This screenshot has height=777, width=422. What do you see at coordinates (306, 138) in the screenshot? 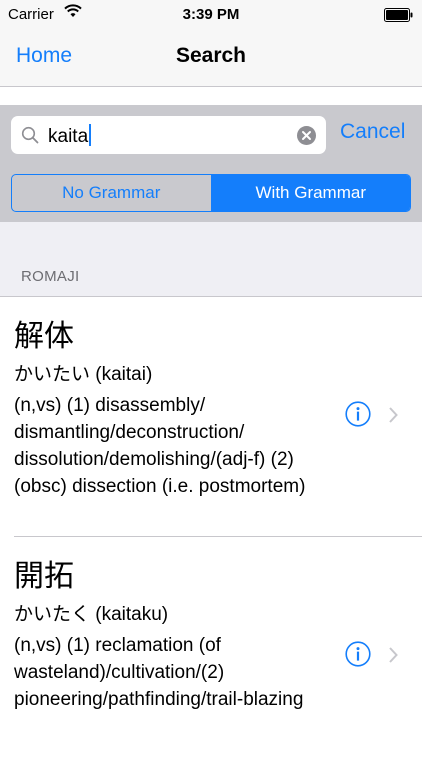
I see `clear-icon` at bounding box center [306, 138].